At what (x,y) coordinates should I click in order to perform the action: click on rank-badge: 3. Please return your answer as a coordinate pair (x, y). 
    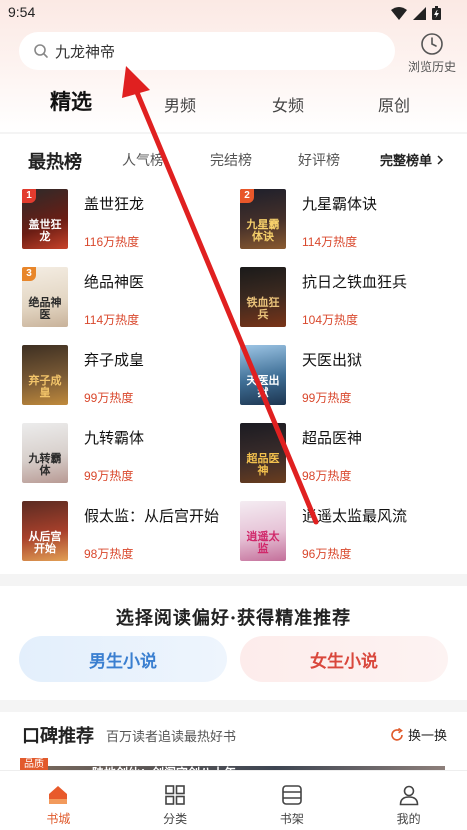
    Looking at the image, I should click on (29, 274).